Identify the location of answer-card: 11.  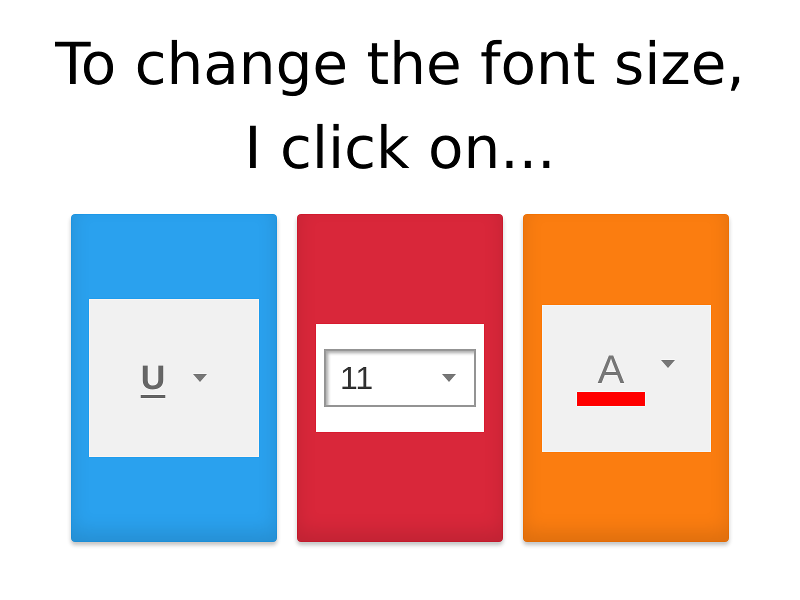
(400, 378).